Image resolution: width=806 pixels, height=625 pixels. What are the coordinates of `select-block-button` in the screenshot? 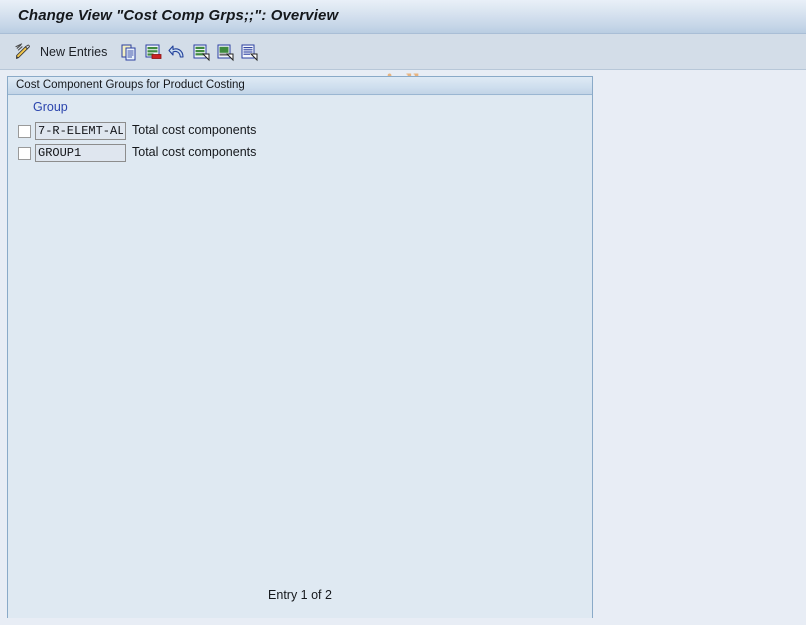 It's located at (249, 52).